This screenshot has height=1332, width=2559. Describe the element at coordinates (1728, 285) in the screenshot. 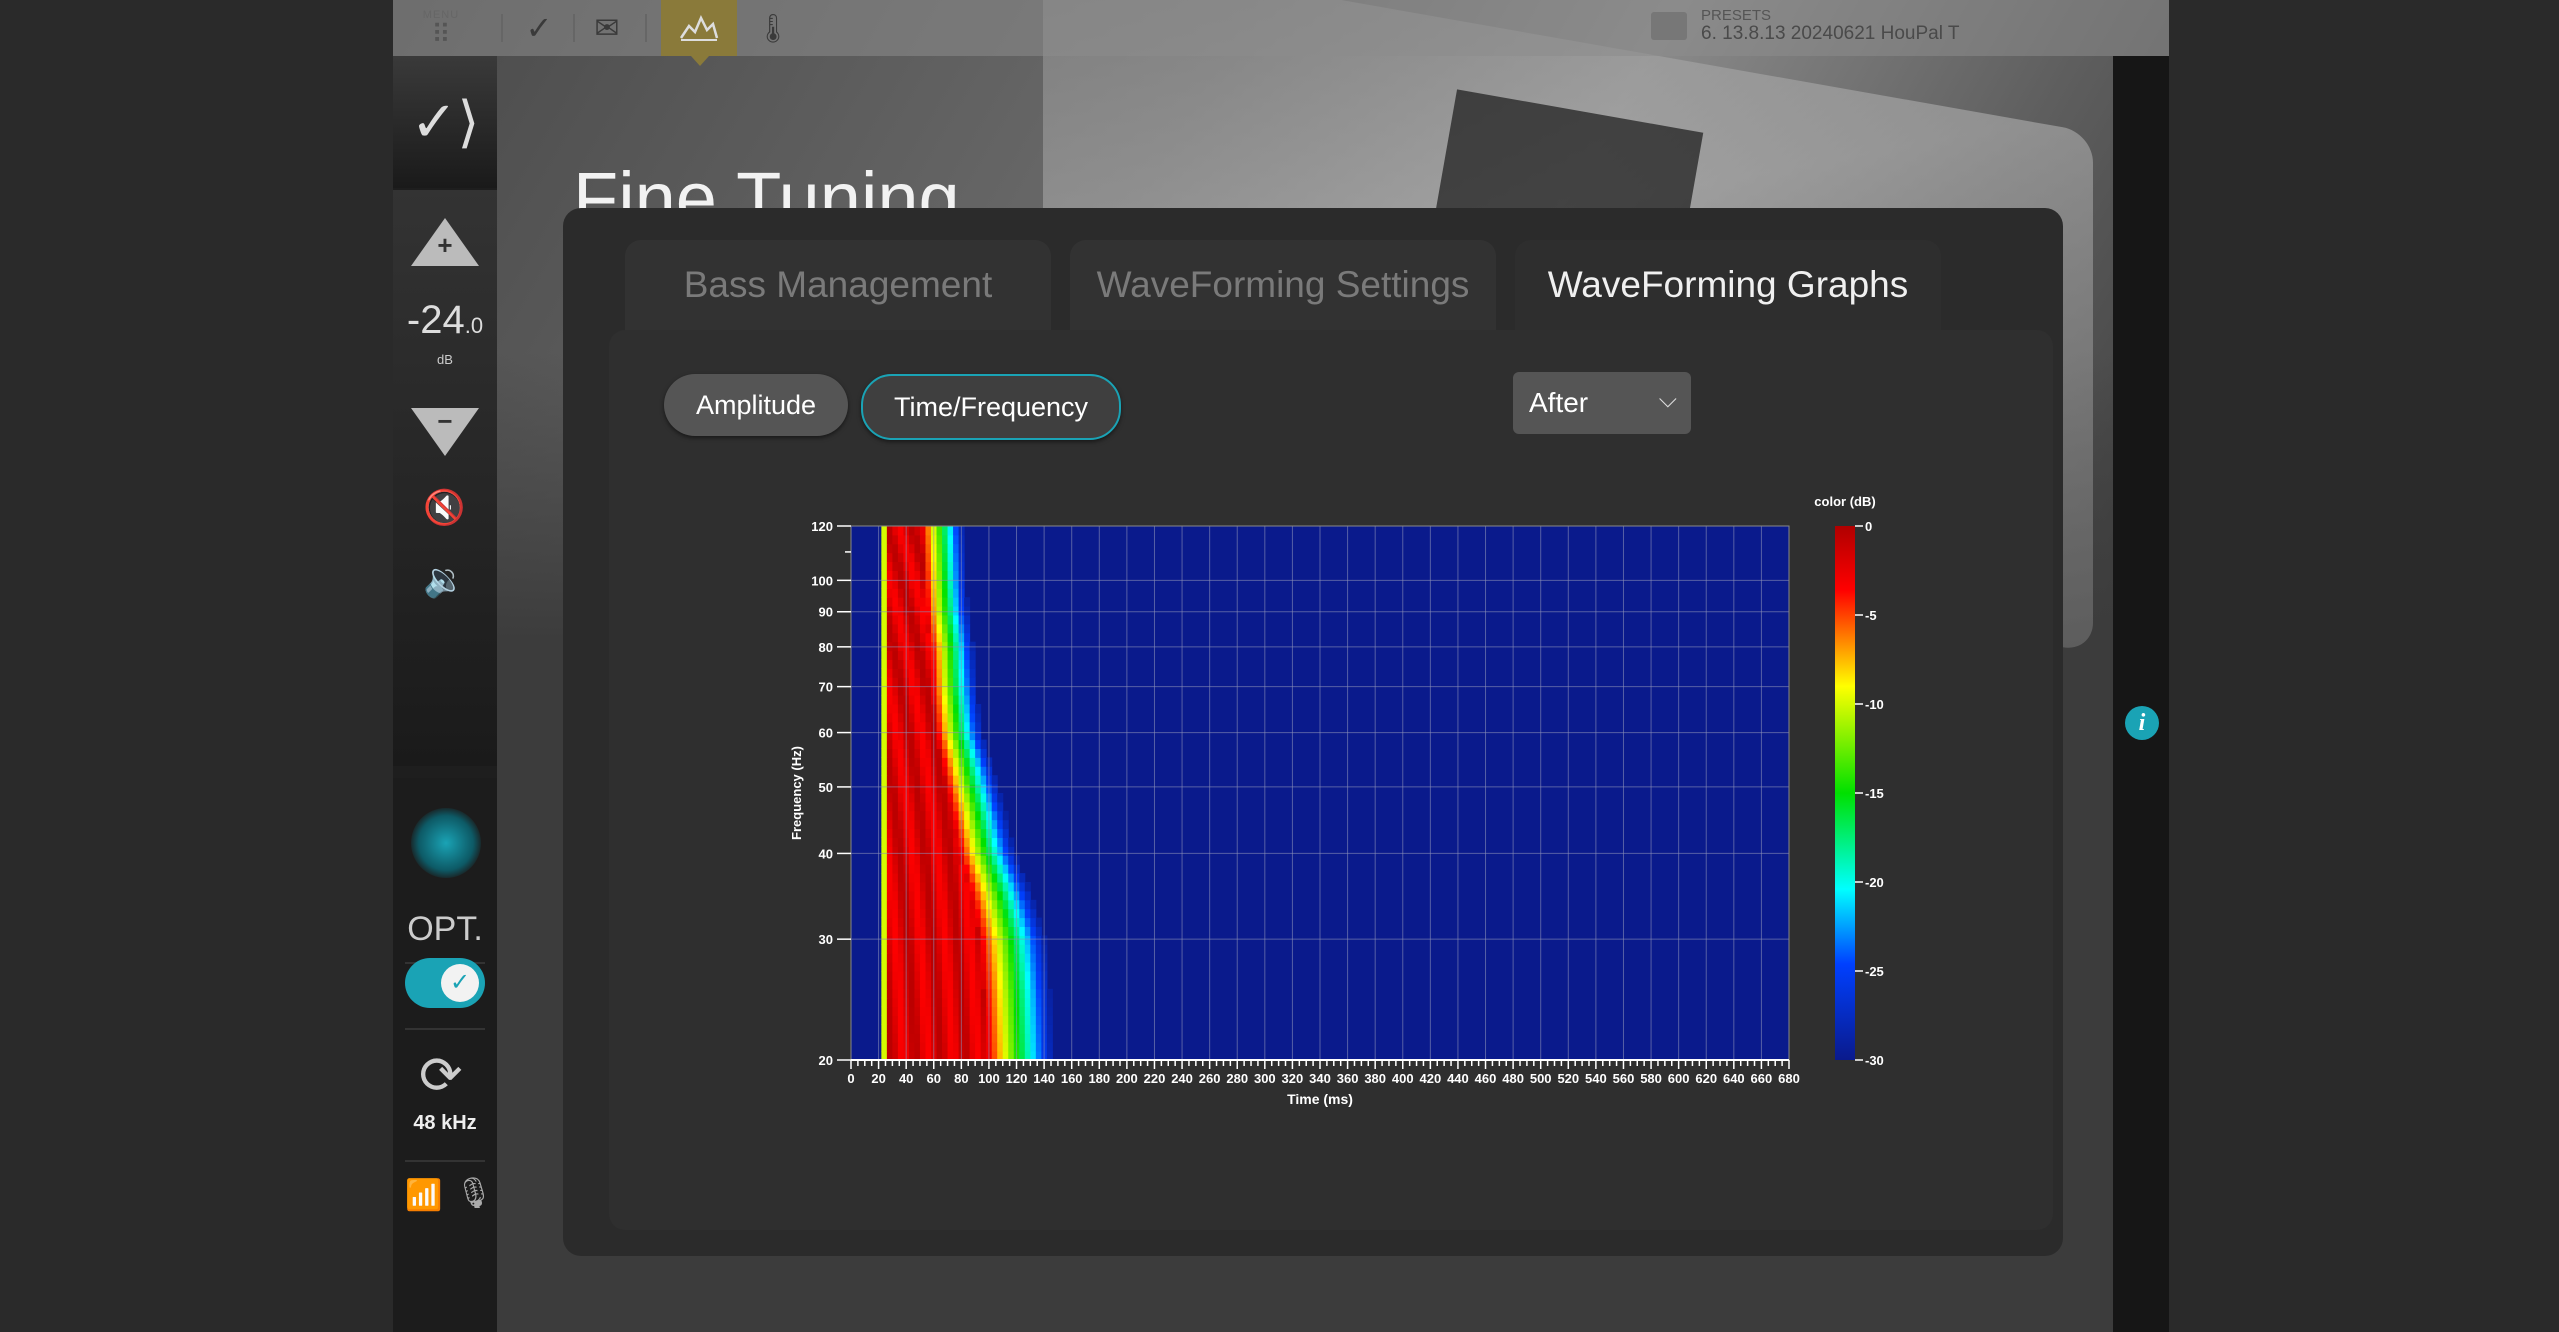

I see `tab-waveforming-graphs: WaveForming Graphs` at that location.